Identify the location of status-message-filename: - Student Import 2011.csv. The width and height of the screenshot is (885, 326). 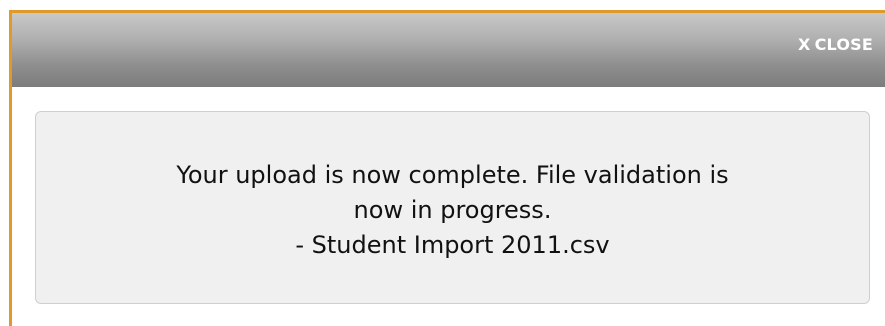
(452, 245).